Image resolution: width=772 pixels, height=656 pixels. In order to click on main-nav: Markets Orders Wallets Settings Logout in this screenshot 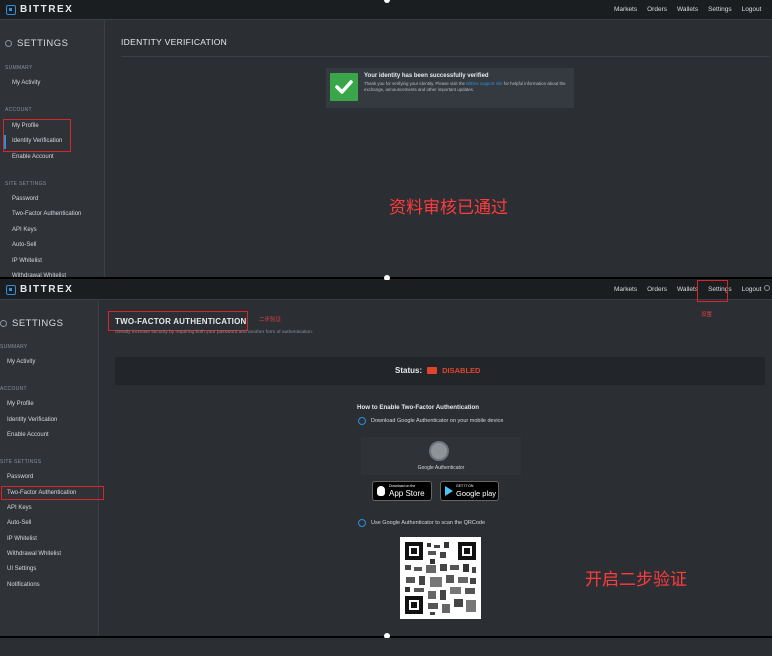, I will do `click(687, 9)`.